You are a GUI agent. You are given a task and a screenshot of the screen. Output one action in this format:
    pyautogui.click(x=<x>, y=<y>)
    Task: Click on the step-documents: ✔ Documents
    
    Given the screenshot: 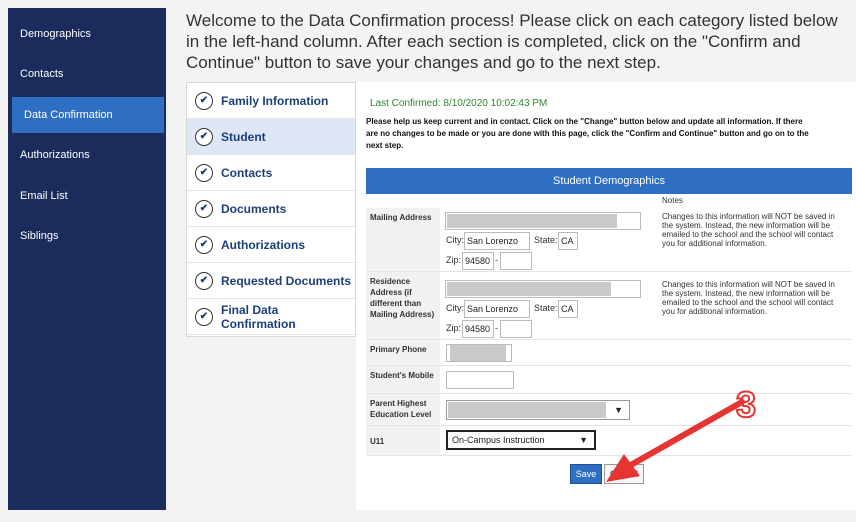 What is the action you would take?
    pyautogui.click(x=271, y=209)
    